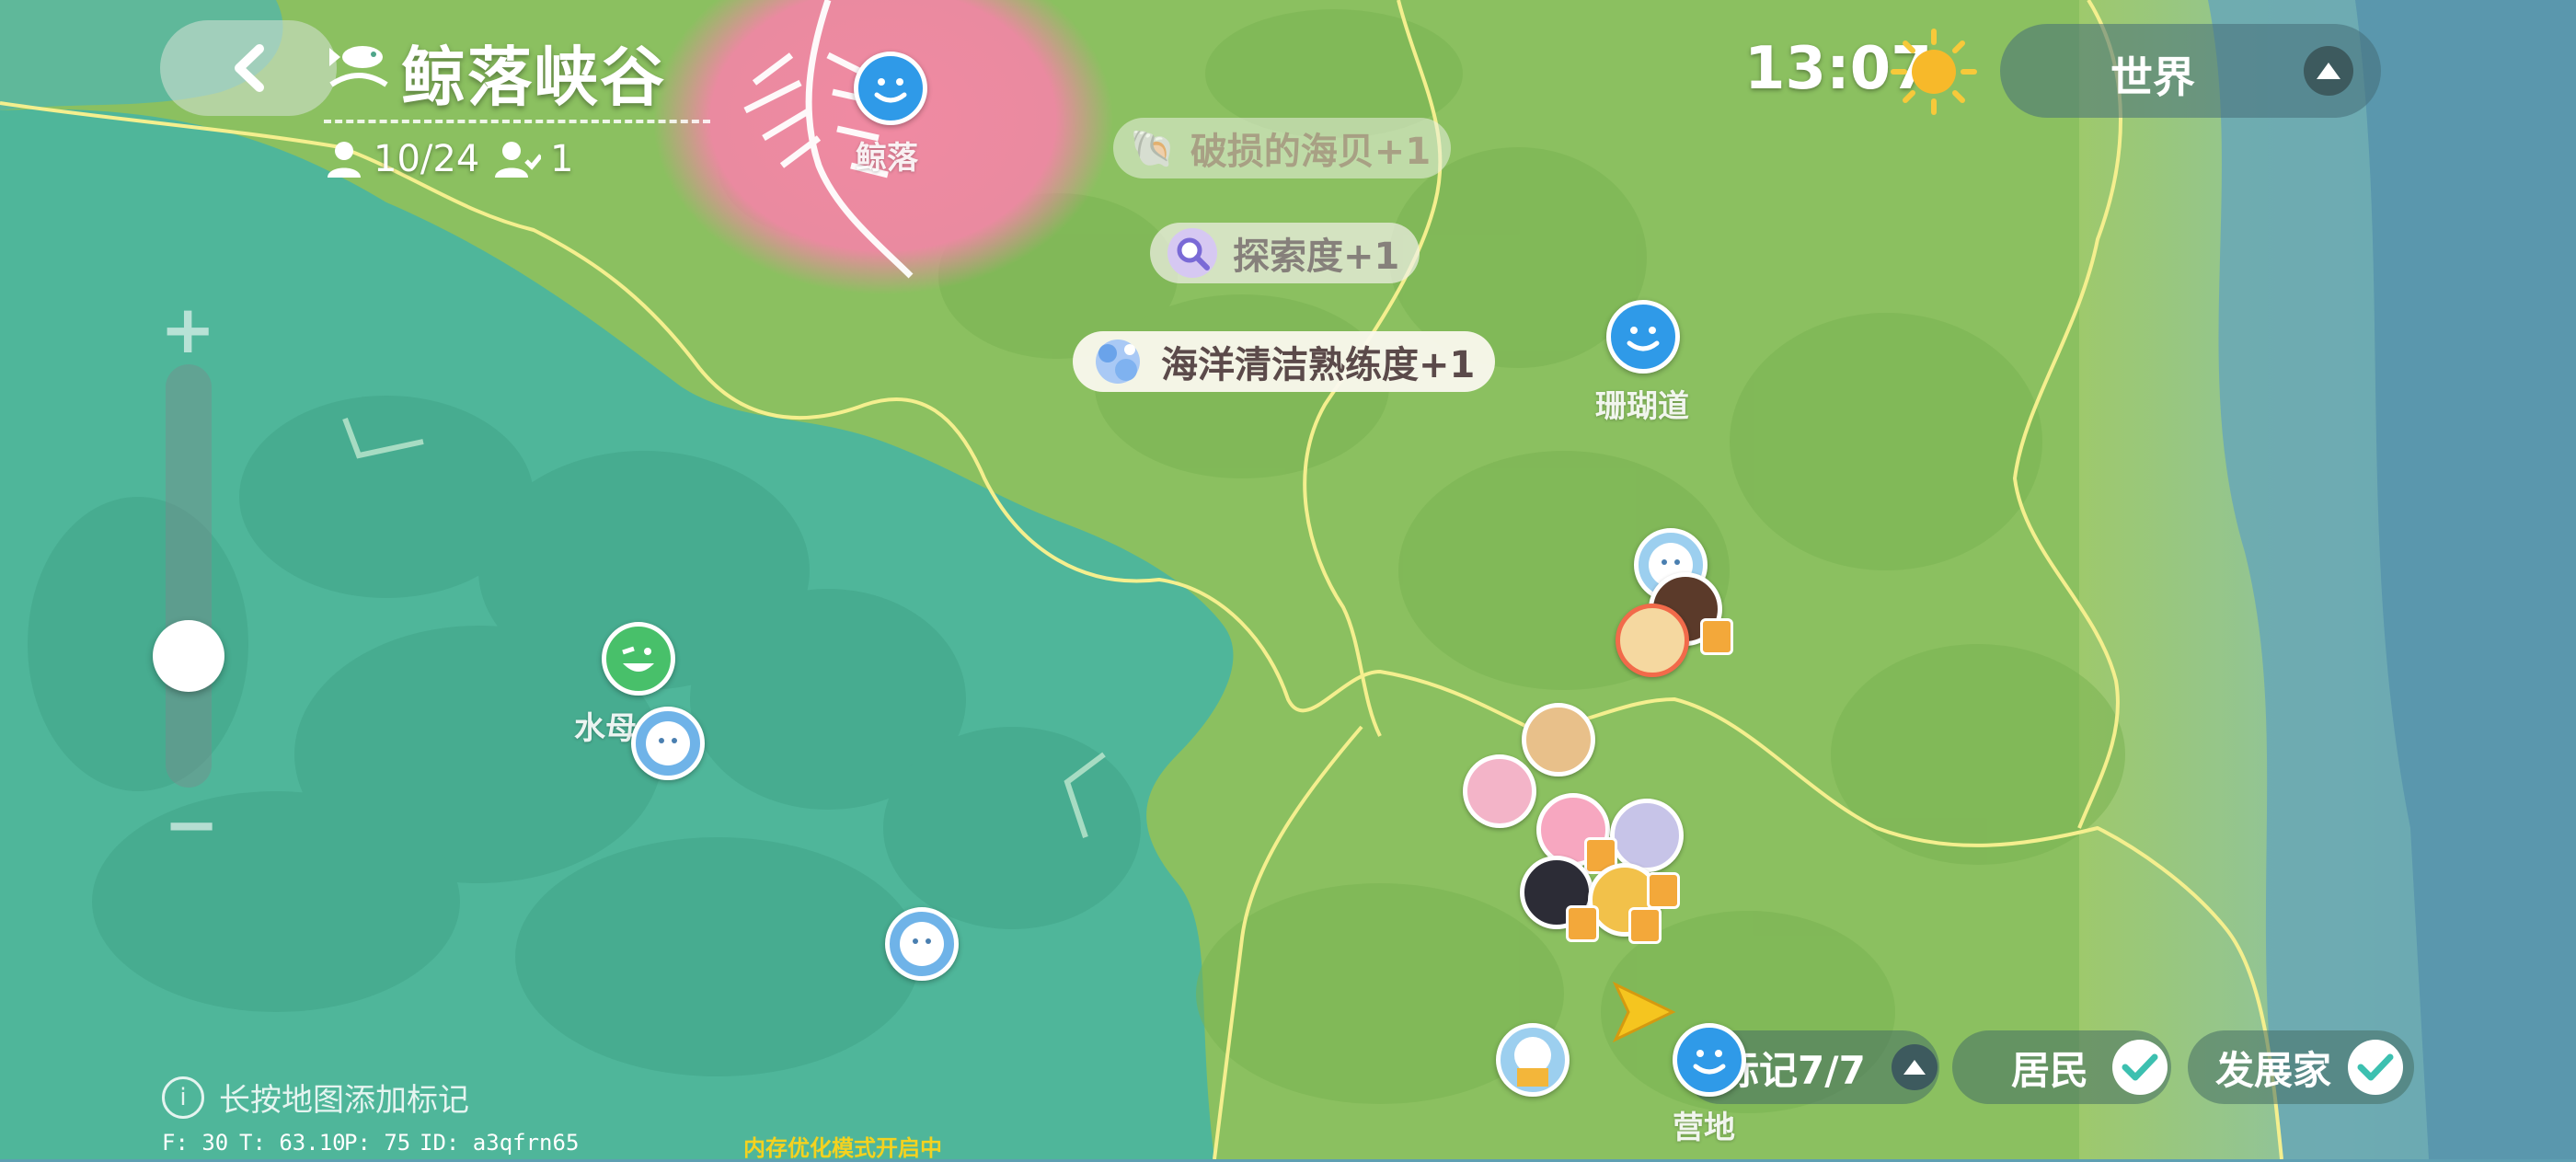 The height and width of the screenshot is (1162, 2576). I want to click on memory-mode-notice: 内存优化模式开启中, so click(842, 1148).